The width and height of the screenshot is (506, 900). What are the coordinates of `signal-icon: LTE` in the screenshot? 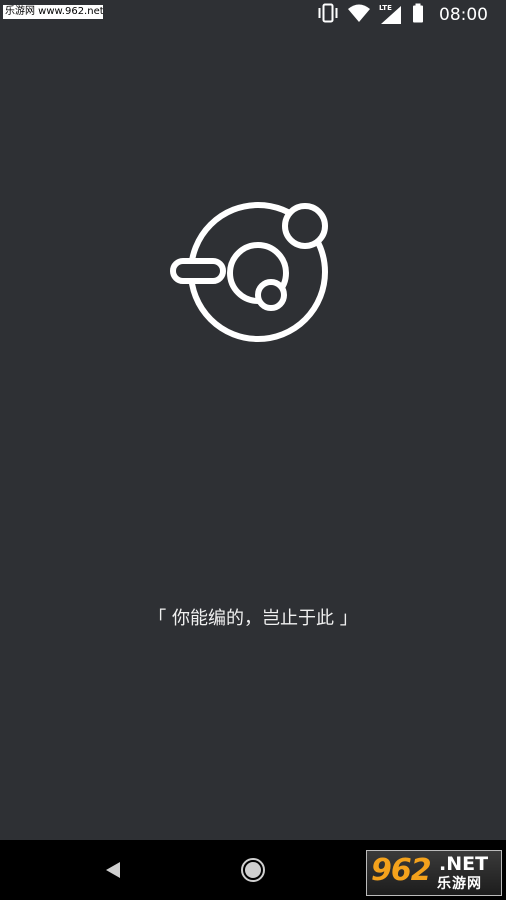 It's located at (391, 14).